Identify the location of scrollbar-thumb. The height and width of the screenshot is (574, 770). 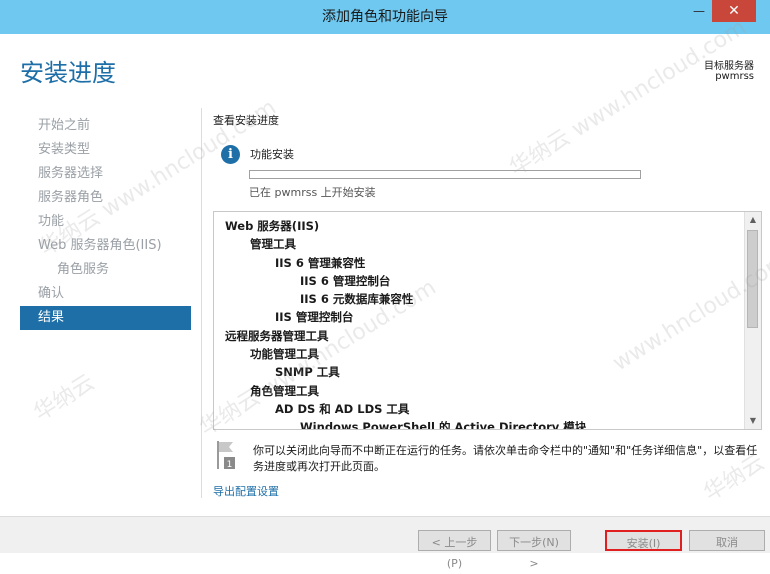
(752, 279).